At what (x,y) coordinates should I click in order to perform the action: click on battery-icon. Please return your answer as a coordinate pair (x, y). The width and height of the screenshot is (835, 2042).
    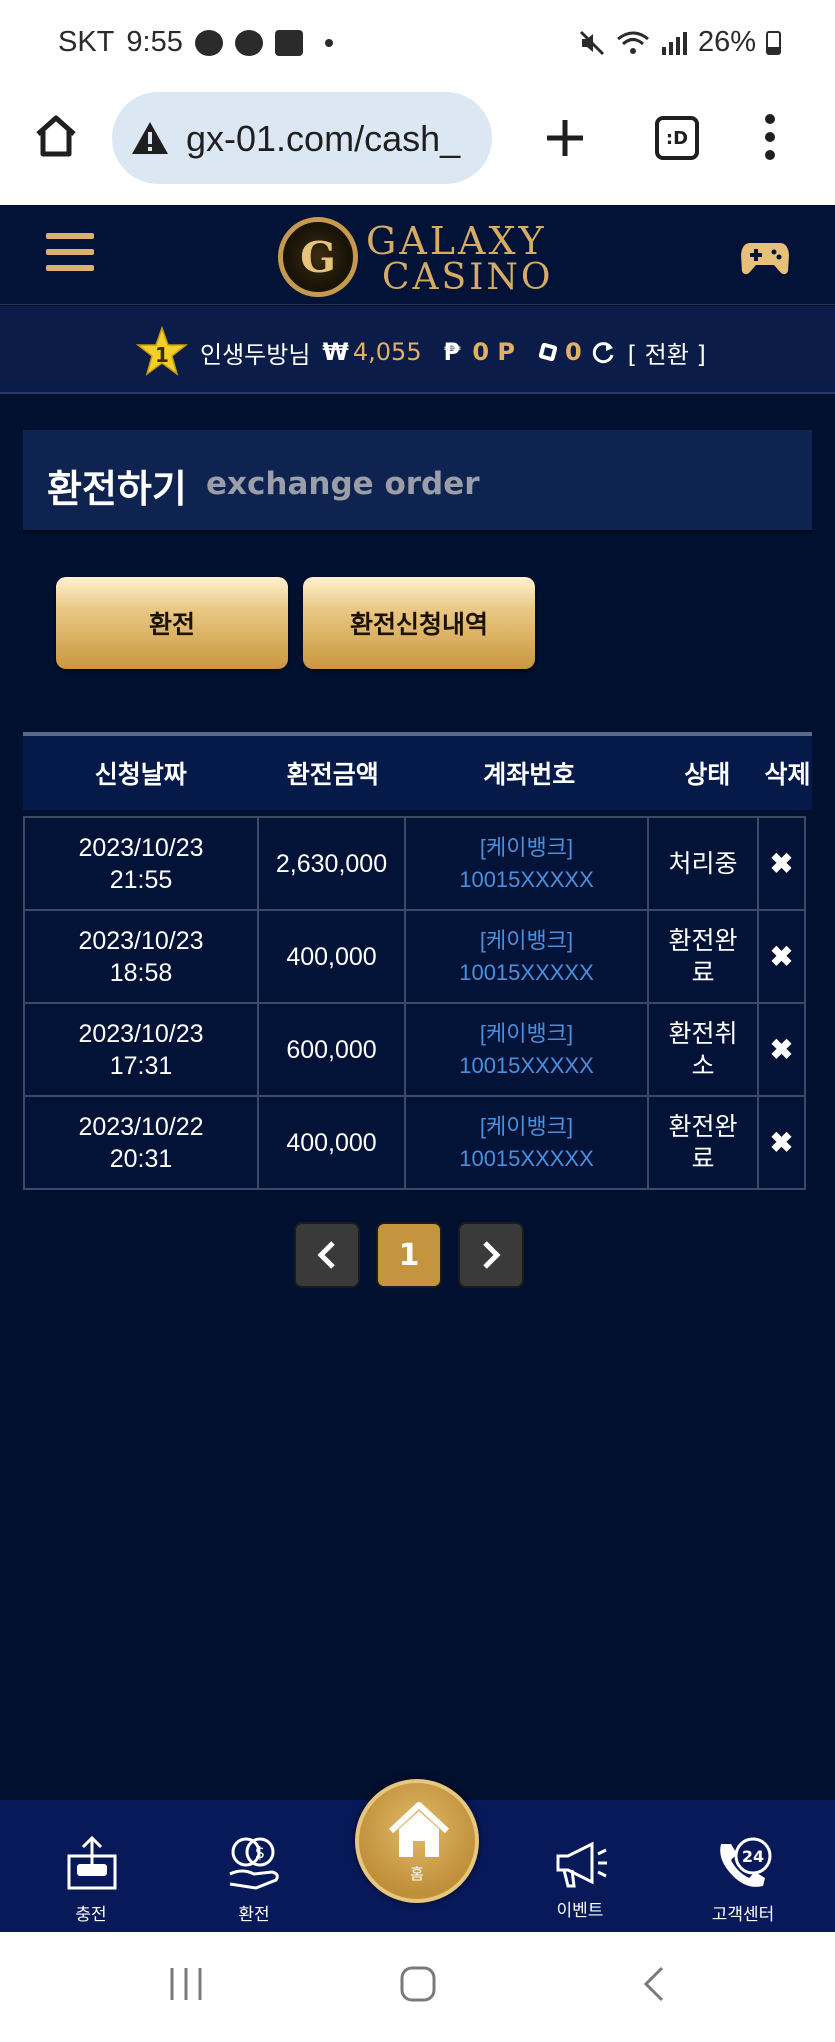
    Looking at the image, I should click on (773, 42).